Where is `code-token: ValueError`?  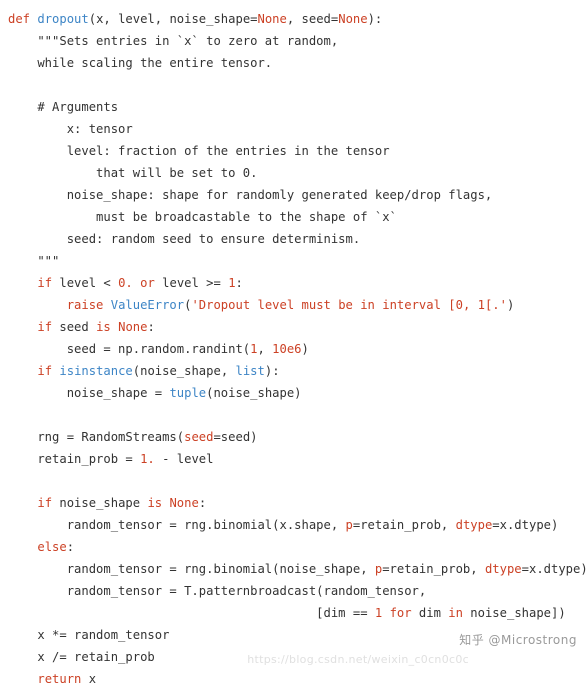
code-token: ValueError is located at coordinates (147, 305).